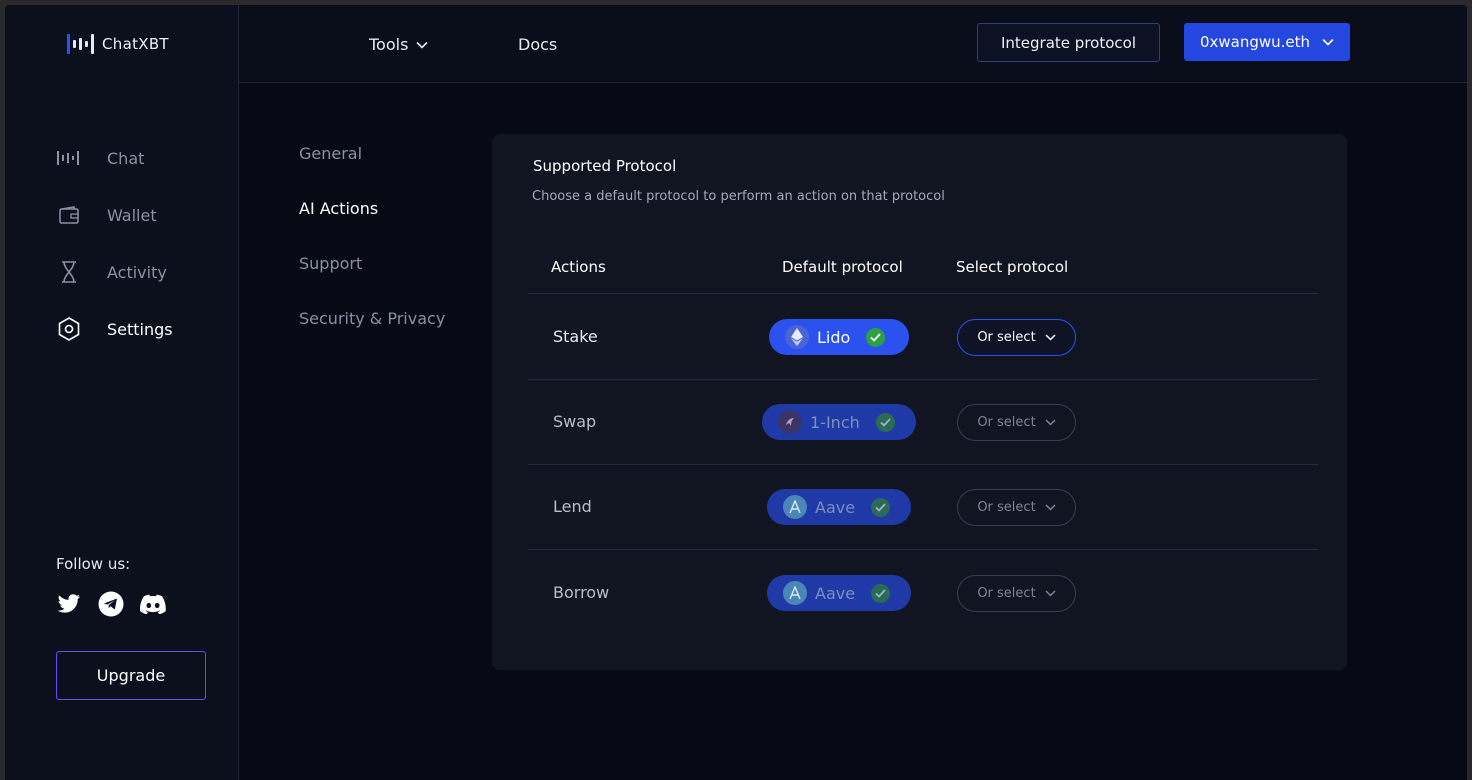  What do you see at coordinates (372, 281) in the screenshot?
I see `settings-tab-support: Support` at bounding box center [372, 281].